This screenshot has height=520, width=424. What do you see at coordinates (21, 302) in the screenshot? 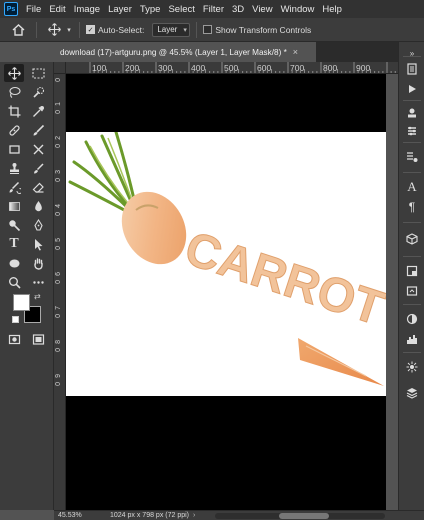
I see `foreground-color-swatch` at bounding box center [21, 302].